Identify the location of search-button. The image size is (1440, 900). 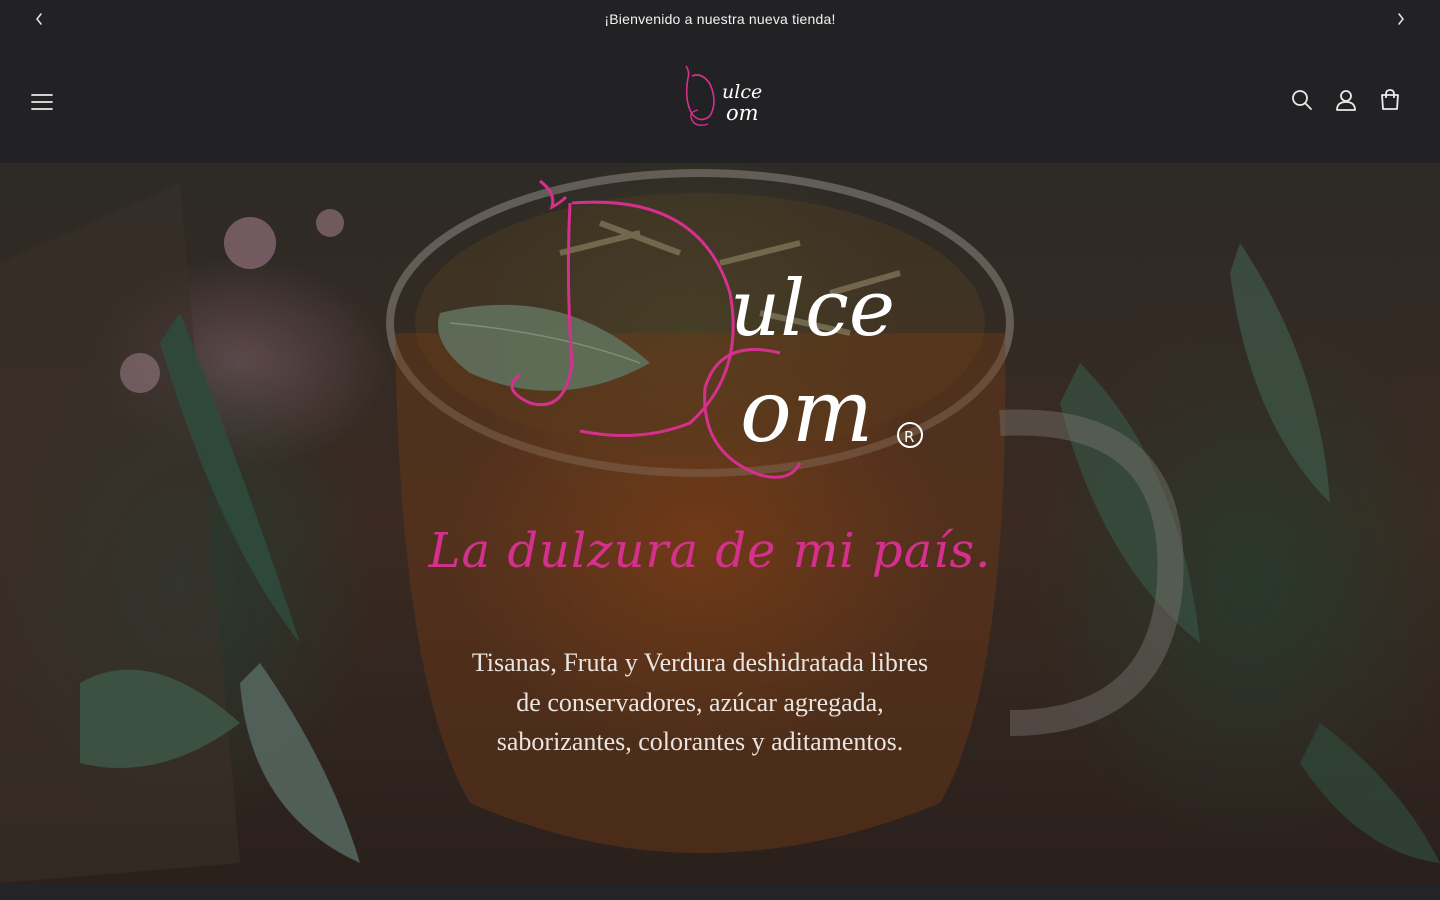
(1302, 100).